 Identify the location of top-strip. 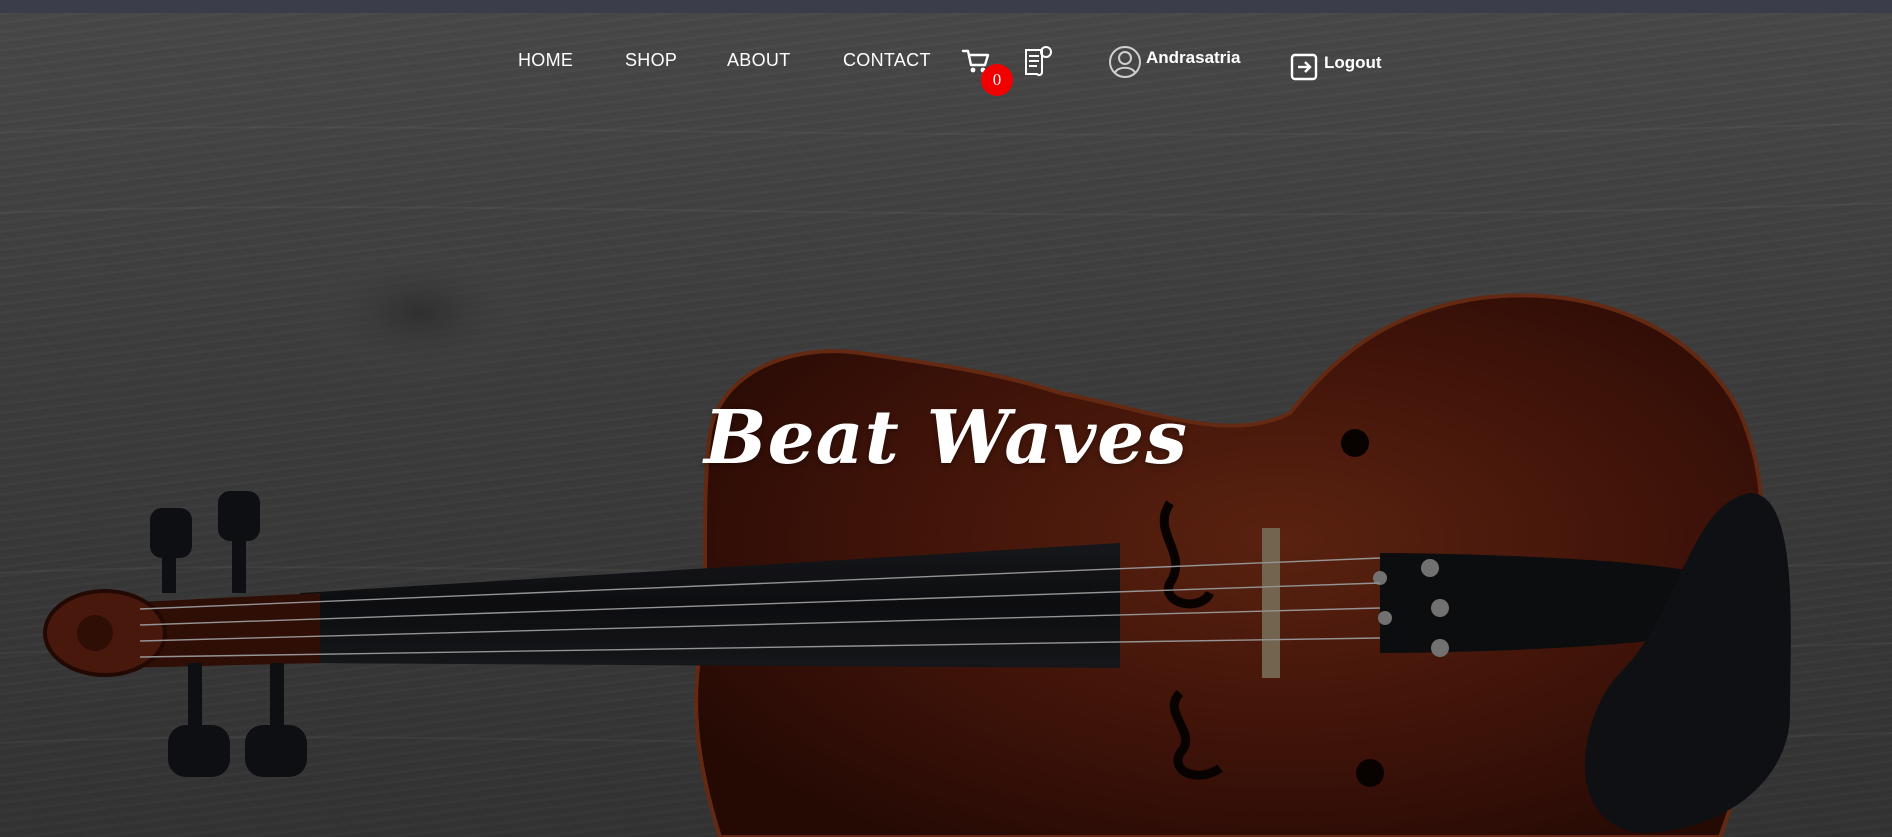
(946, 6).